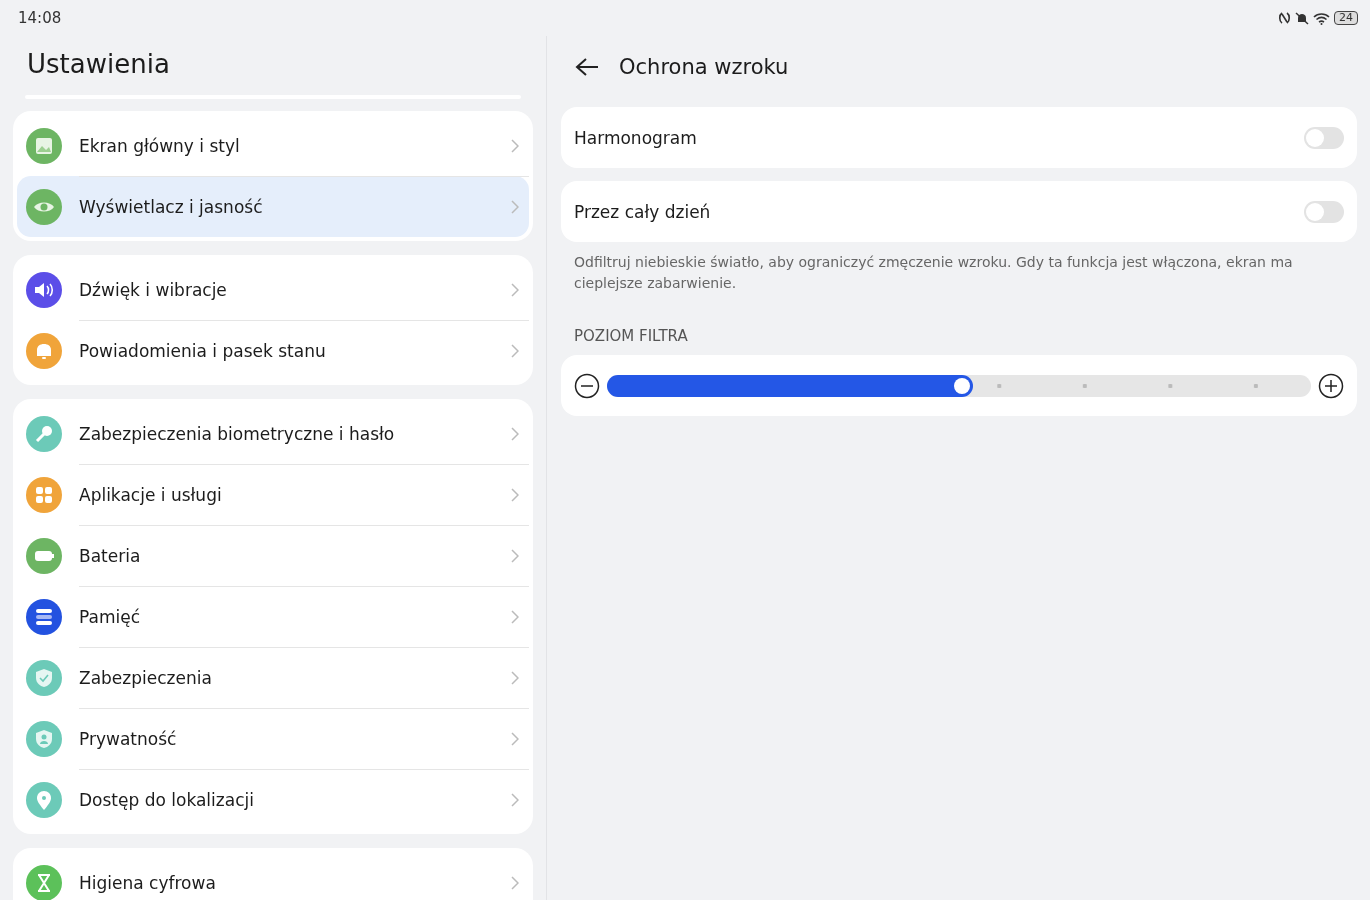 This screenshot has width=1370, height=900. What do you see at coordinates (273, 555) in the screenshot?
I see `settings-item: Bateria` at bounding box center [273, 555].